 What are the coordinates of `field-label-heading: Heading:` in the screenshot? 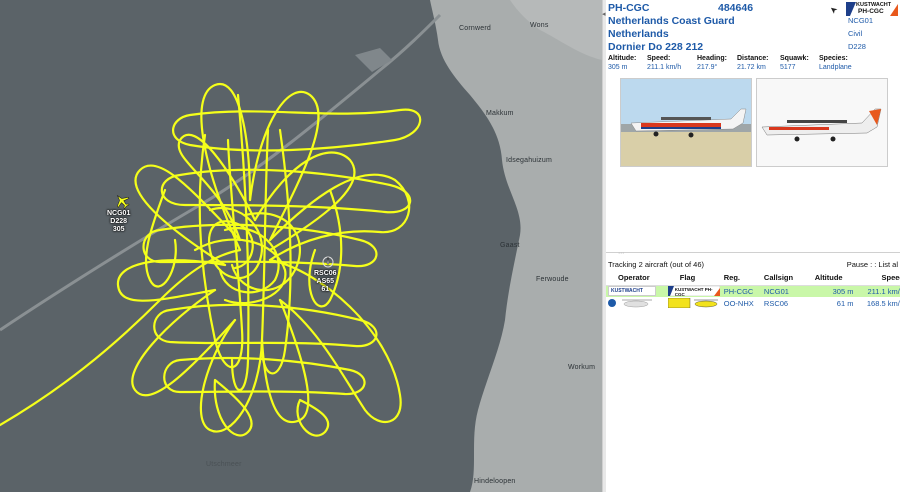 It's located at (712, 58).